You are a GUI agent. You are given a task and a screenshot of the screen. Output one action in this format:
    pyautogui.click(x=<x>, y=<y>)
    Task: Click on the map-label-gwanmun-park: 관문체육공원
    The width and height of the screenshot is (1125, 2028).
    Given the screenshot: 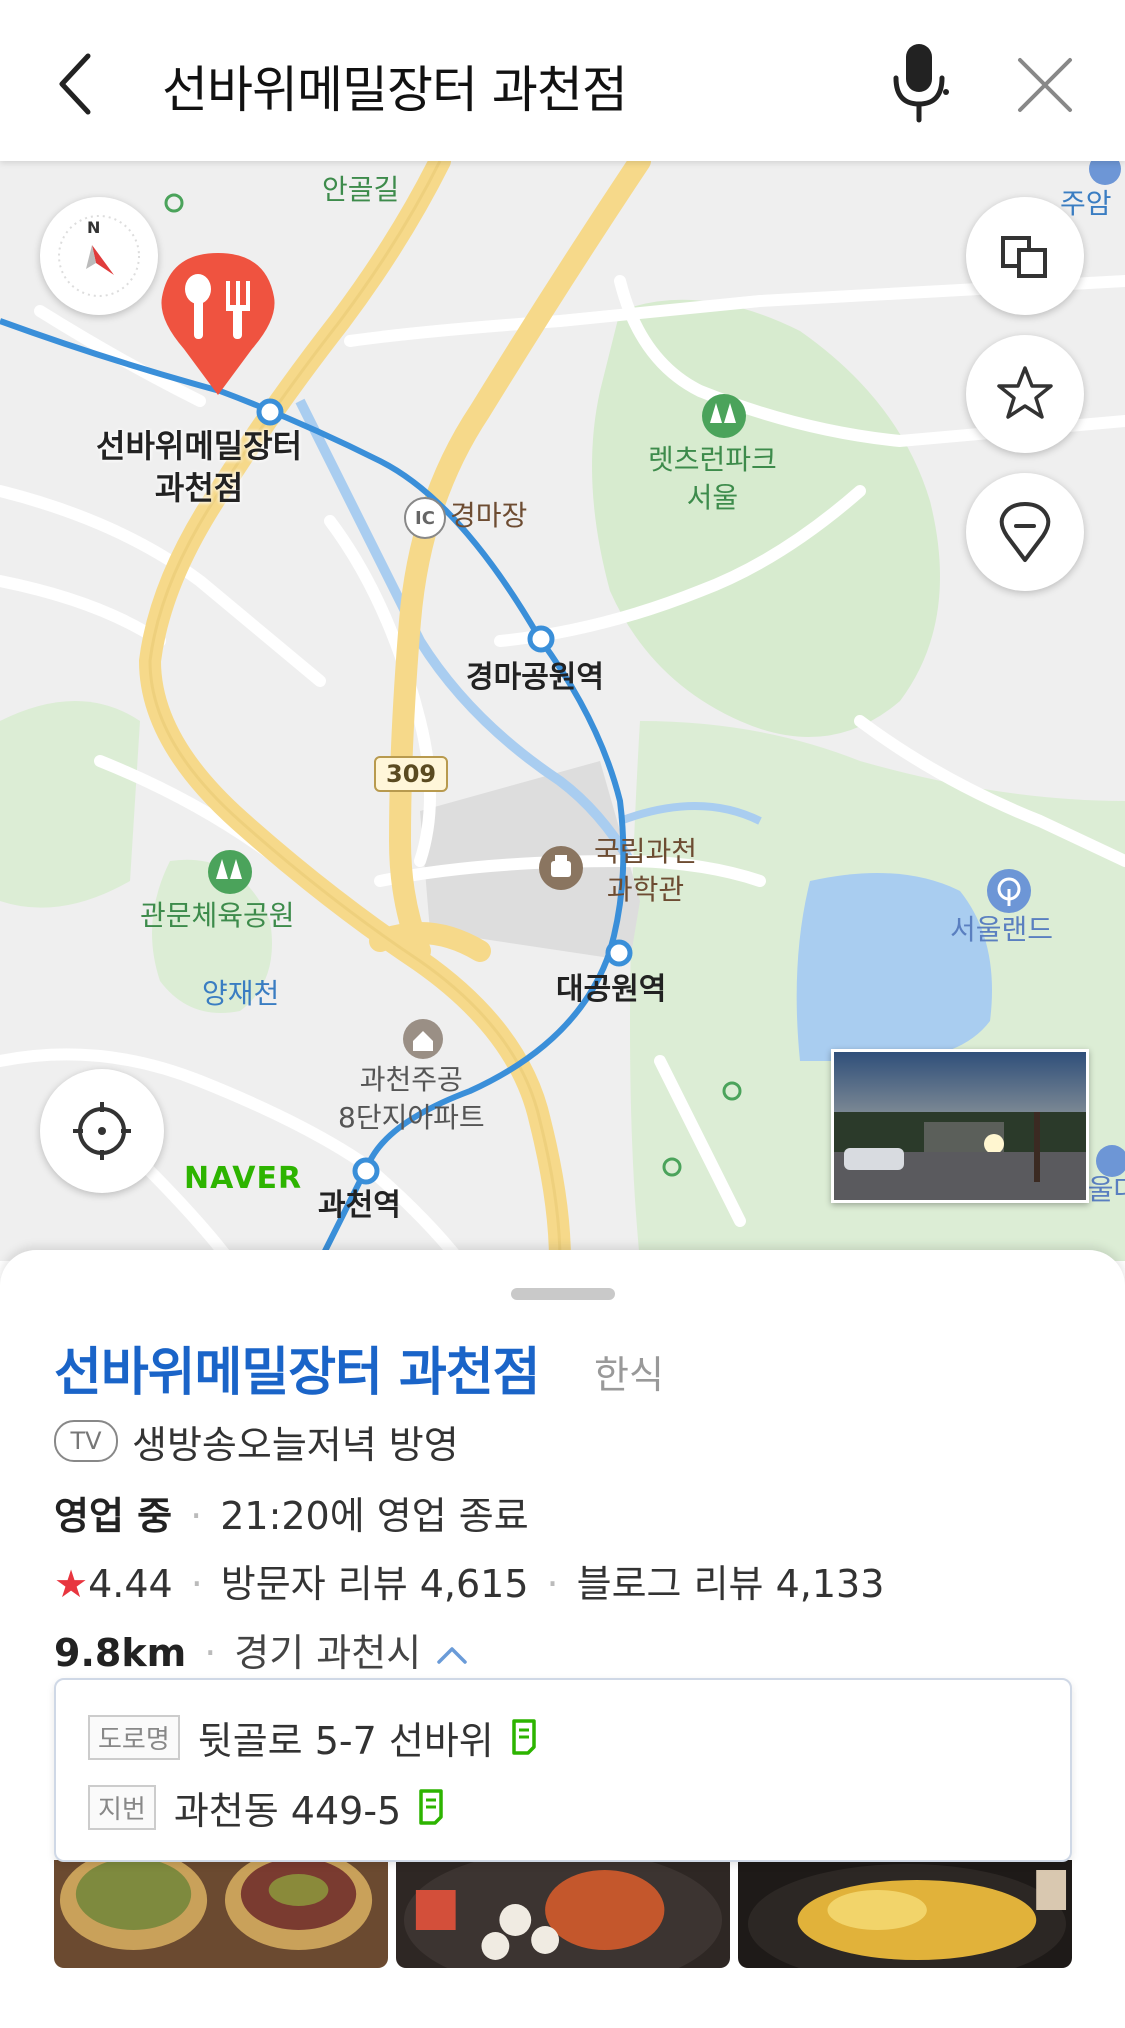 What is the action you would take?
    pyautogui.click(x=217, y=916)
    